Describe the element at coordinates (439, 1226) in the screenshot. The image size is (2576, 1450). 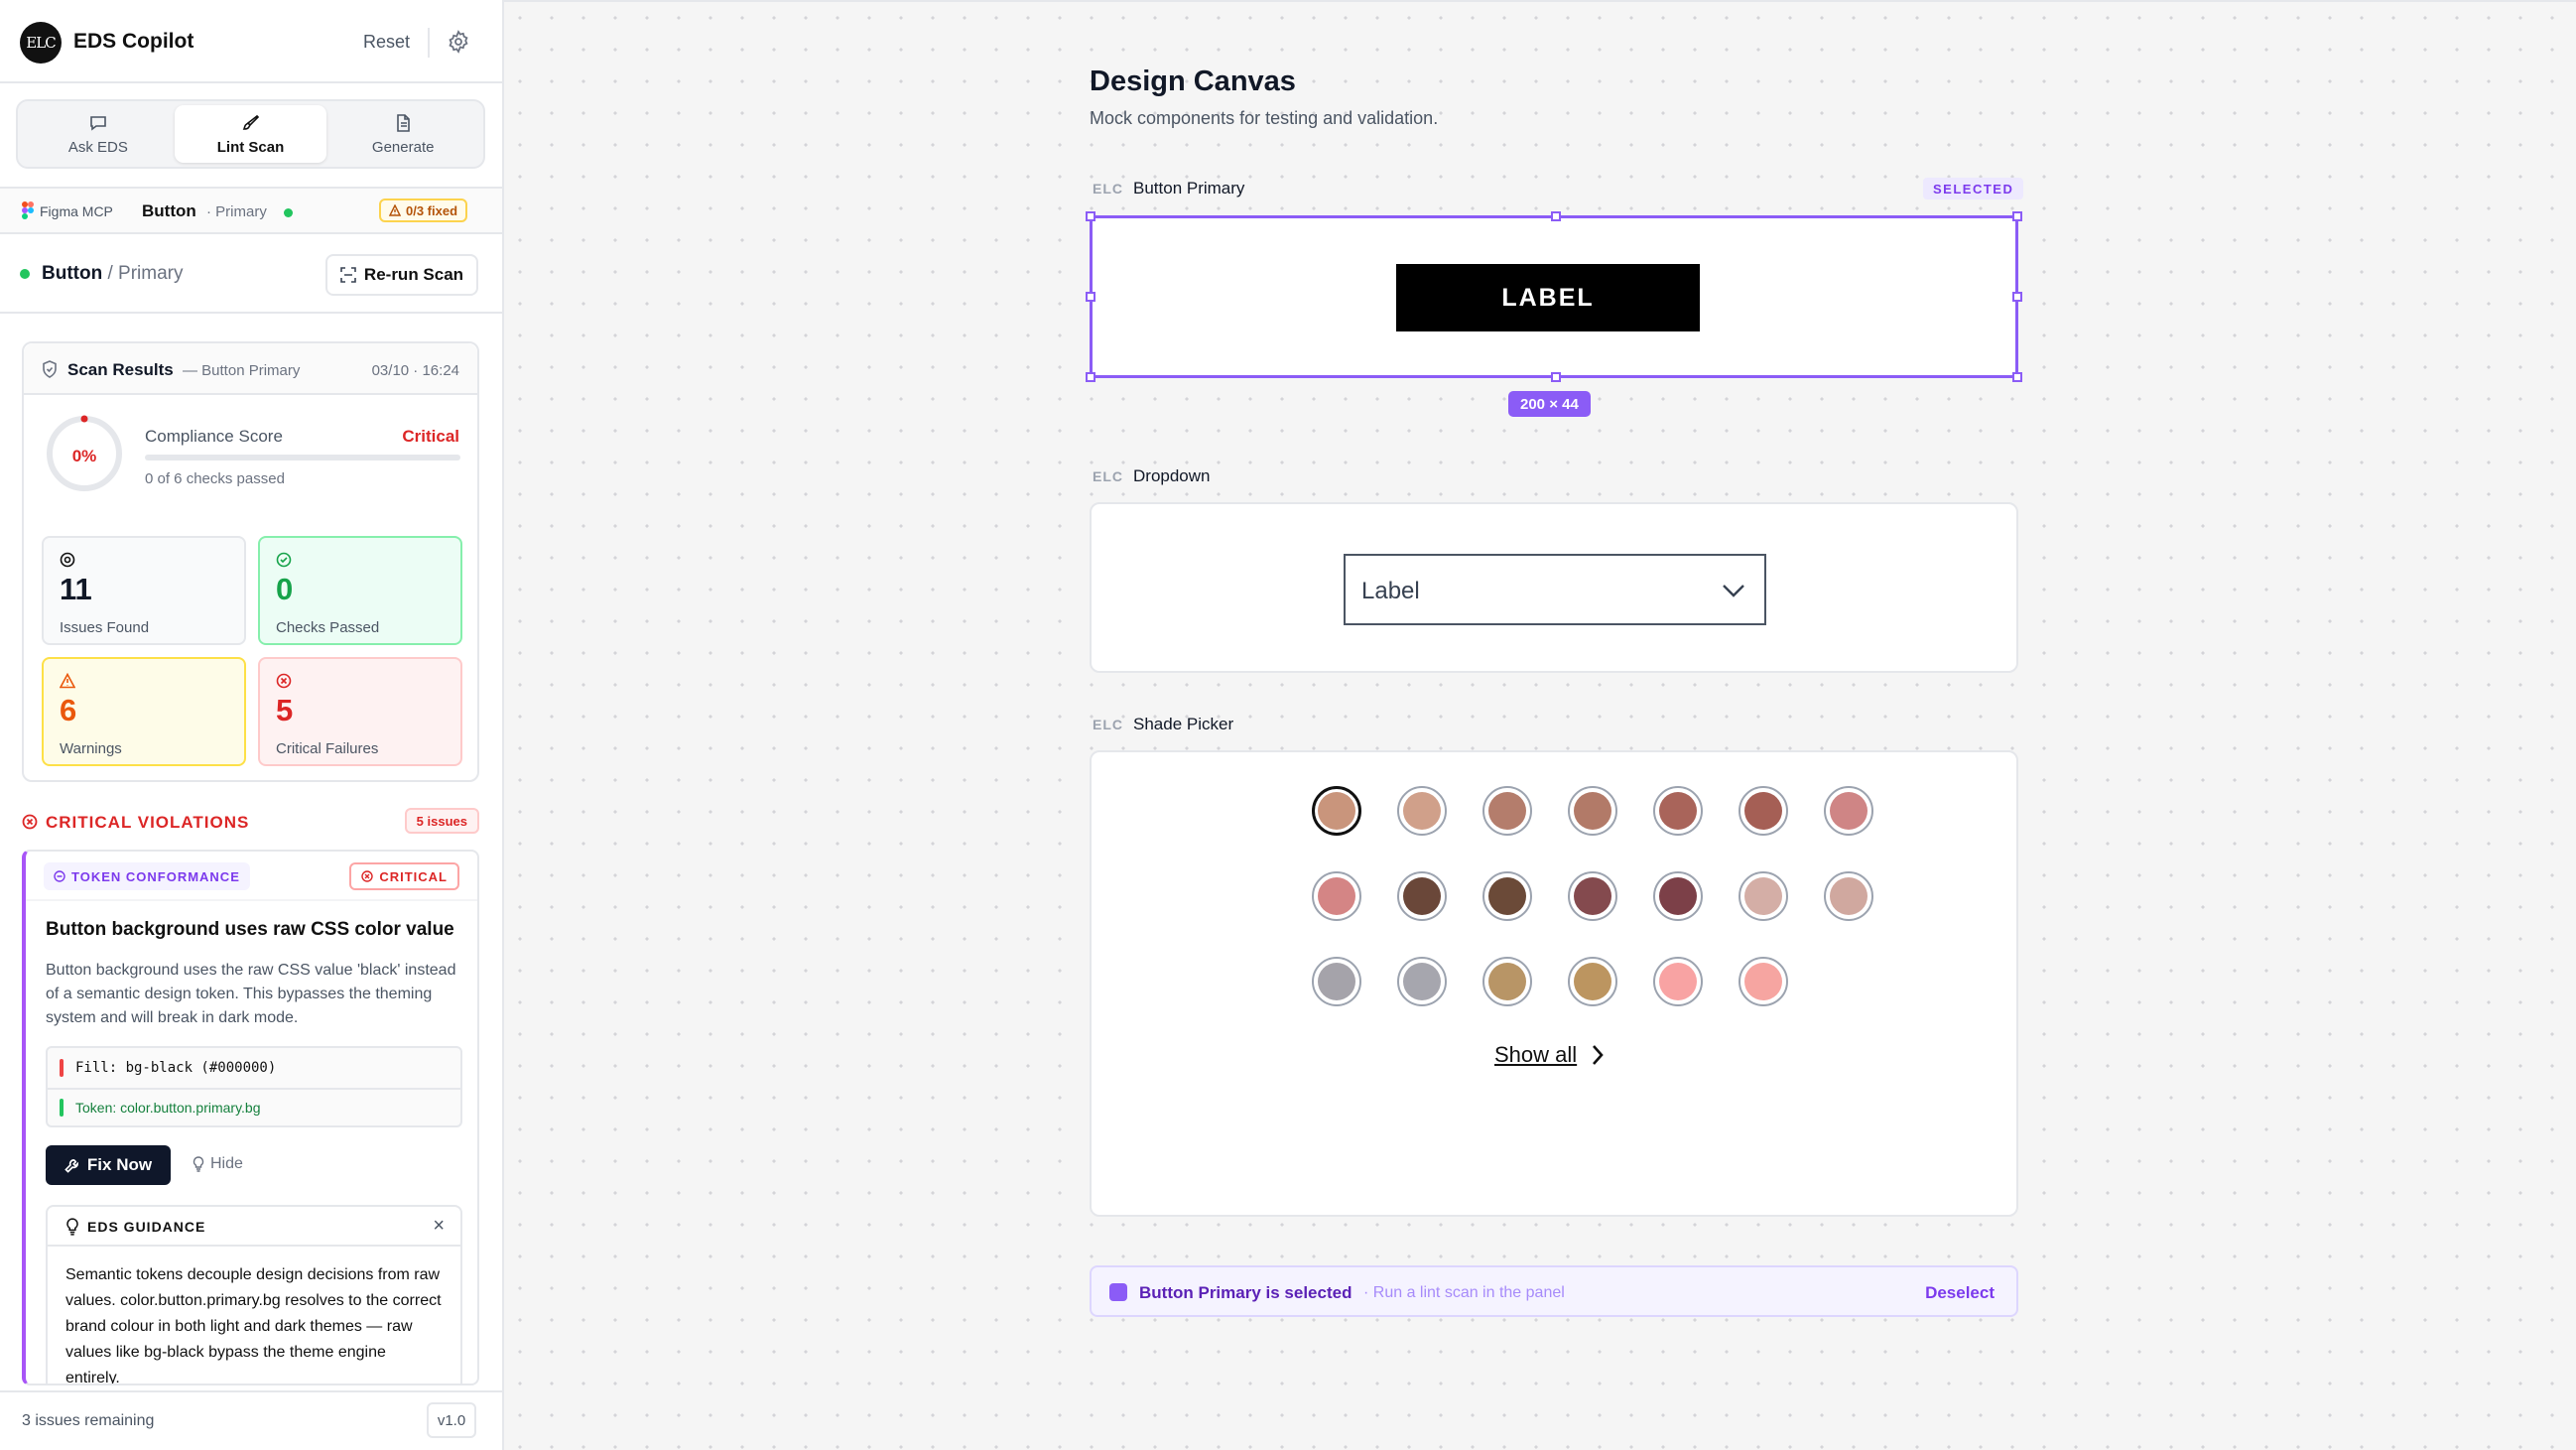
I see `close-icon: ×` at that location.